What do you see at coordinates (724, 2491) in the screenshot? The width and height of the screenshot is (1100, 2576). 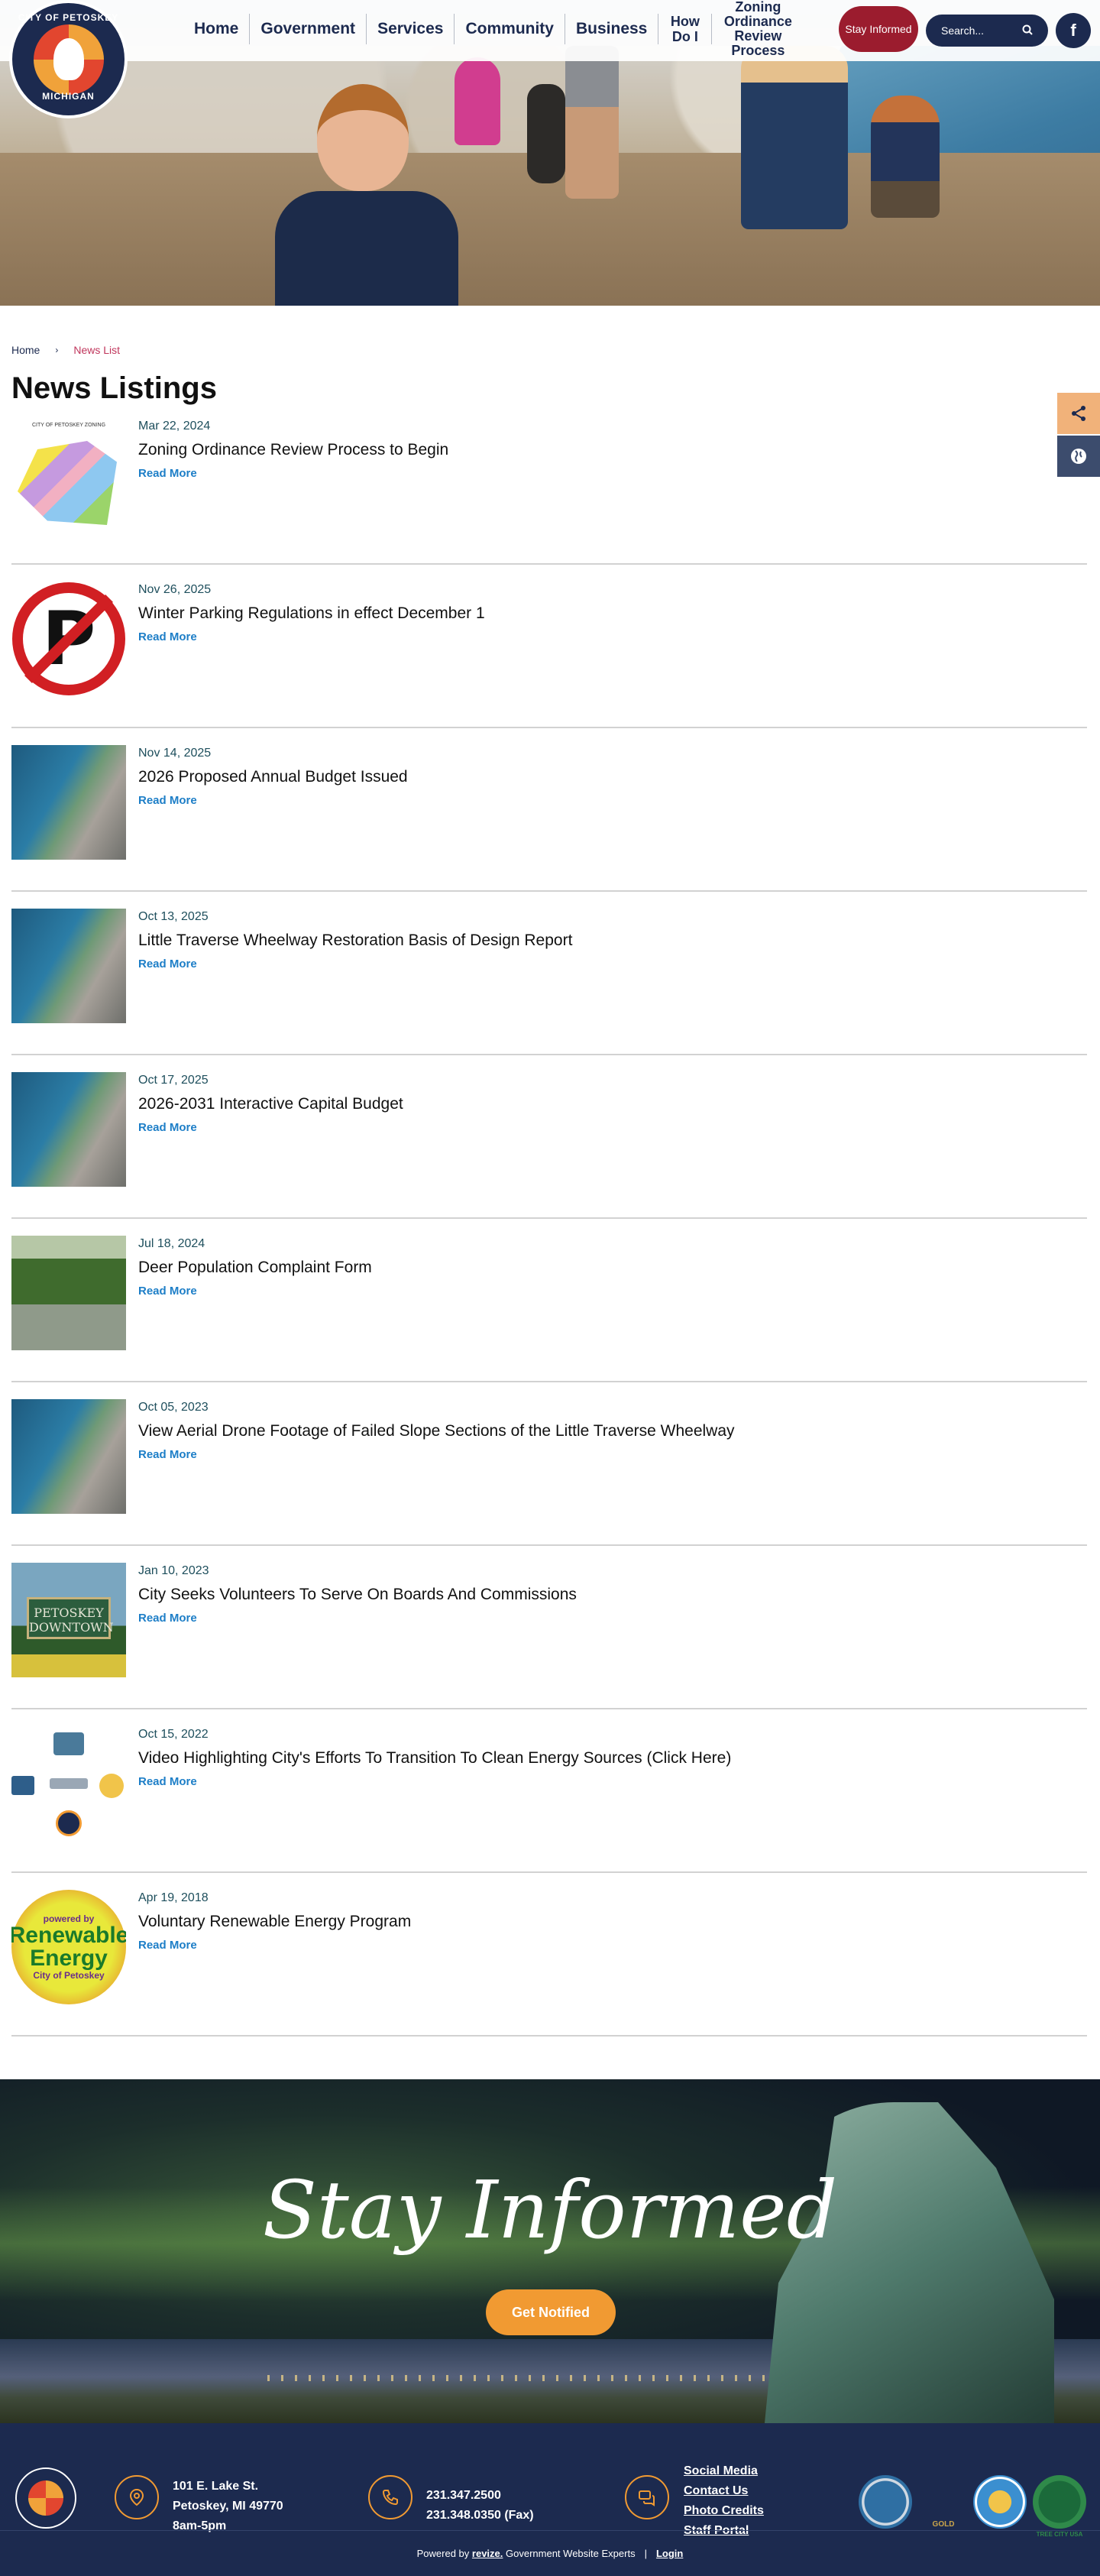 I see `footer-link-contact-us: Contact Us` at bounding box center [724, 2491].